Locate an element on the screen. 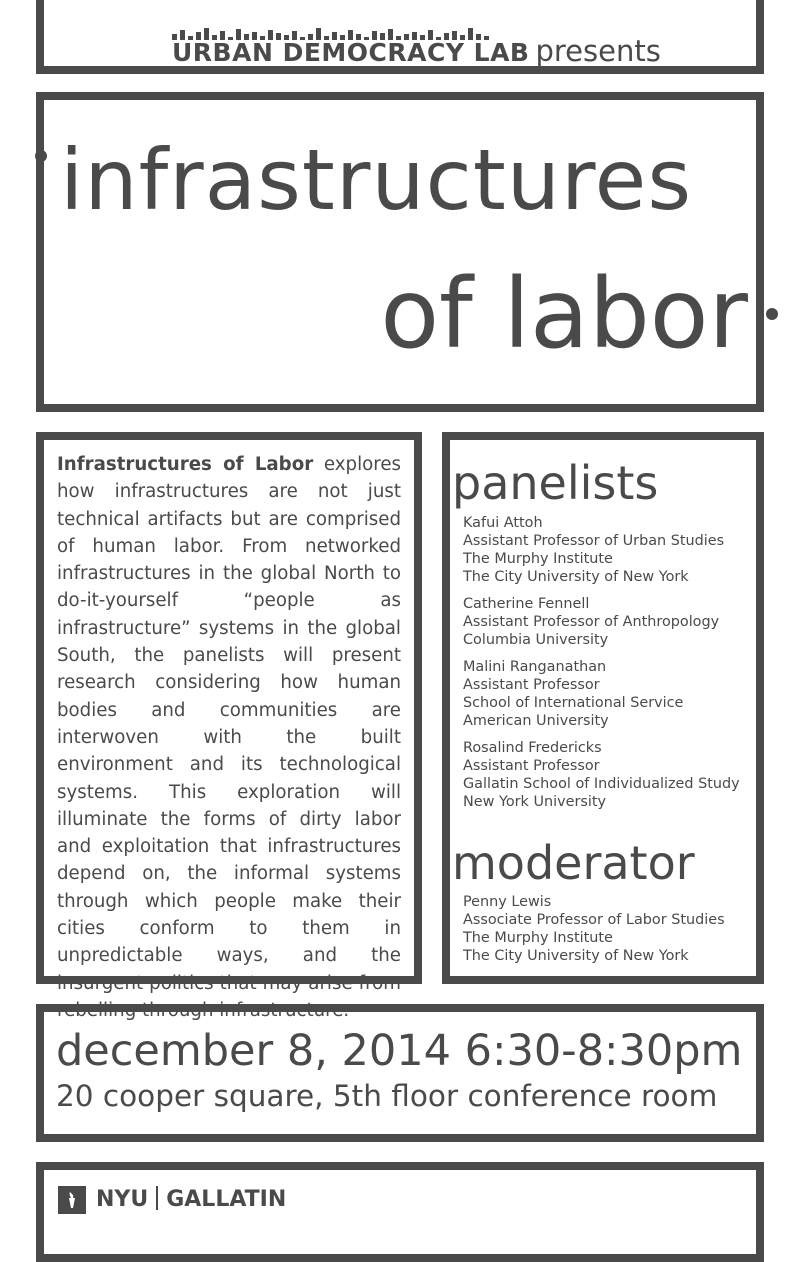 The image size is (800, 1262). header-line: URBAN DEMOCRACY LAB presents is located at coordinates (416, 51).